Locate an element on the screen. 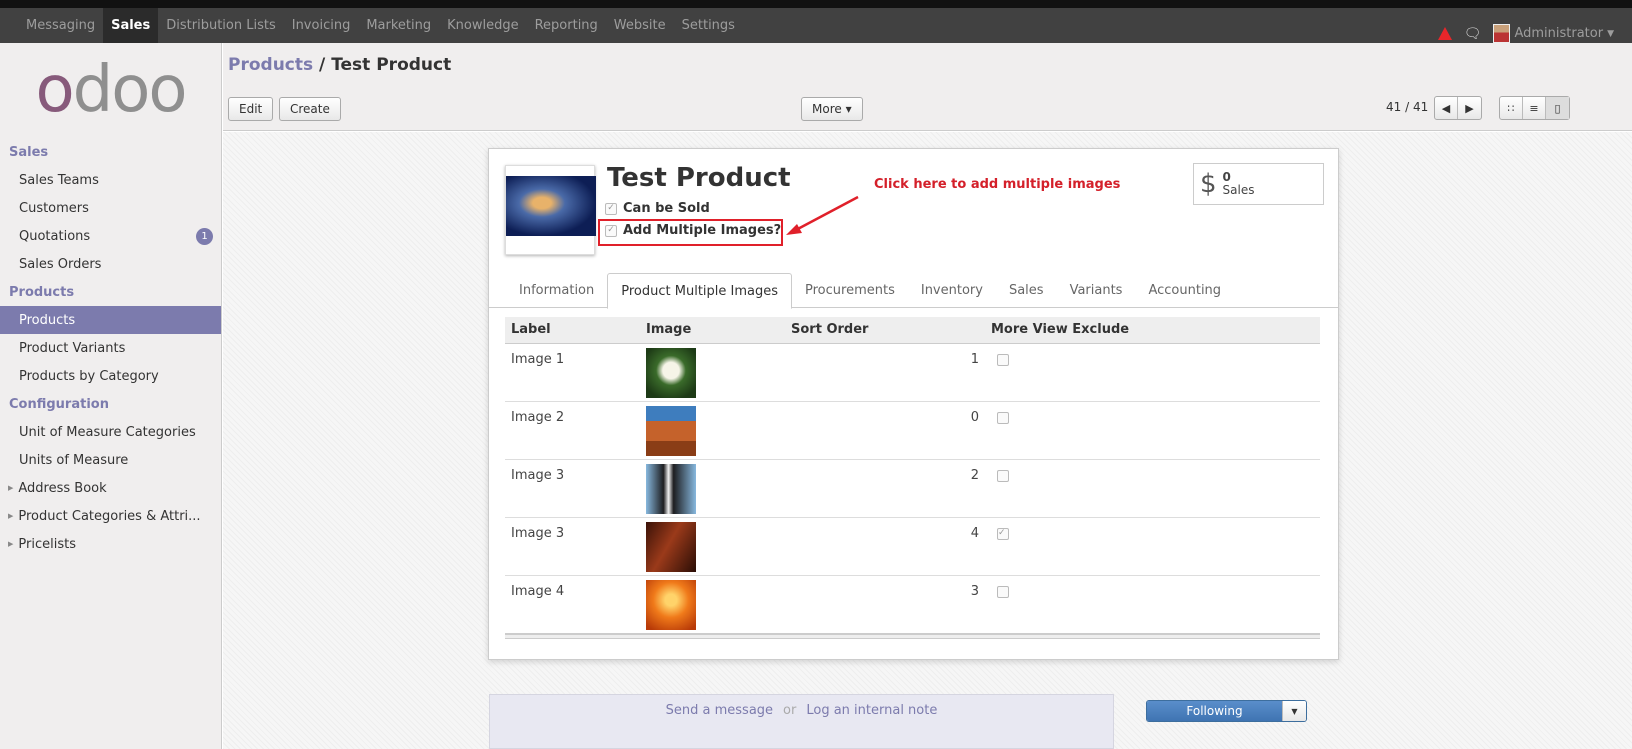  product-image-picture is located at coordinates (551, 206).